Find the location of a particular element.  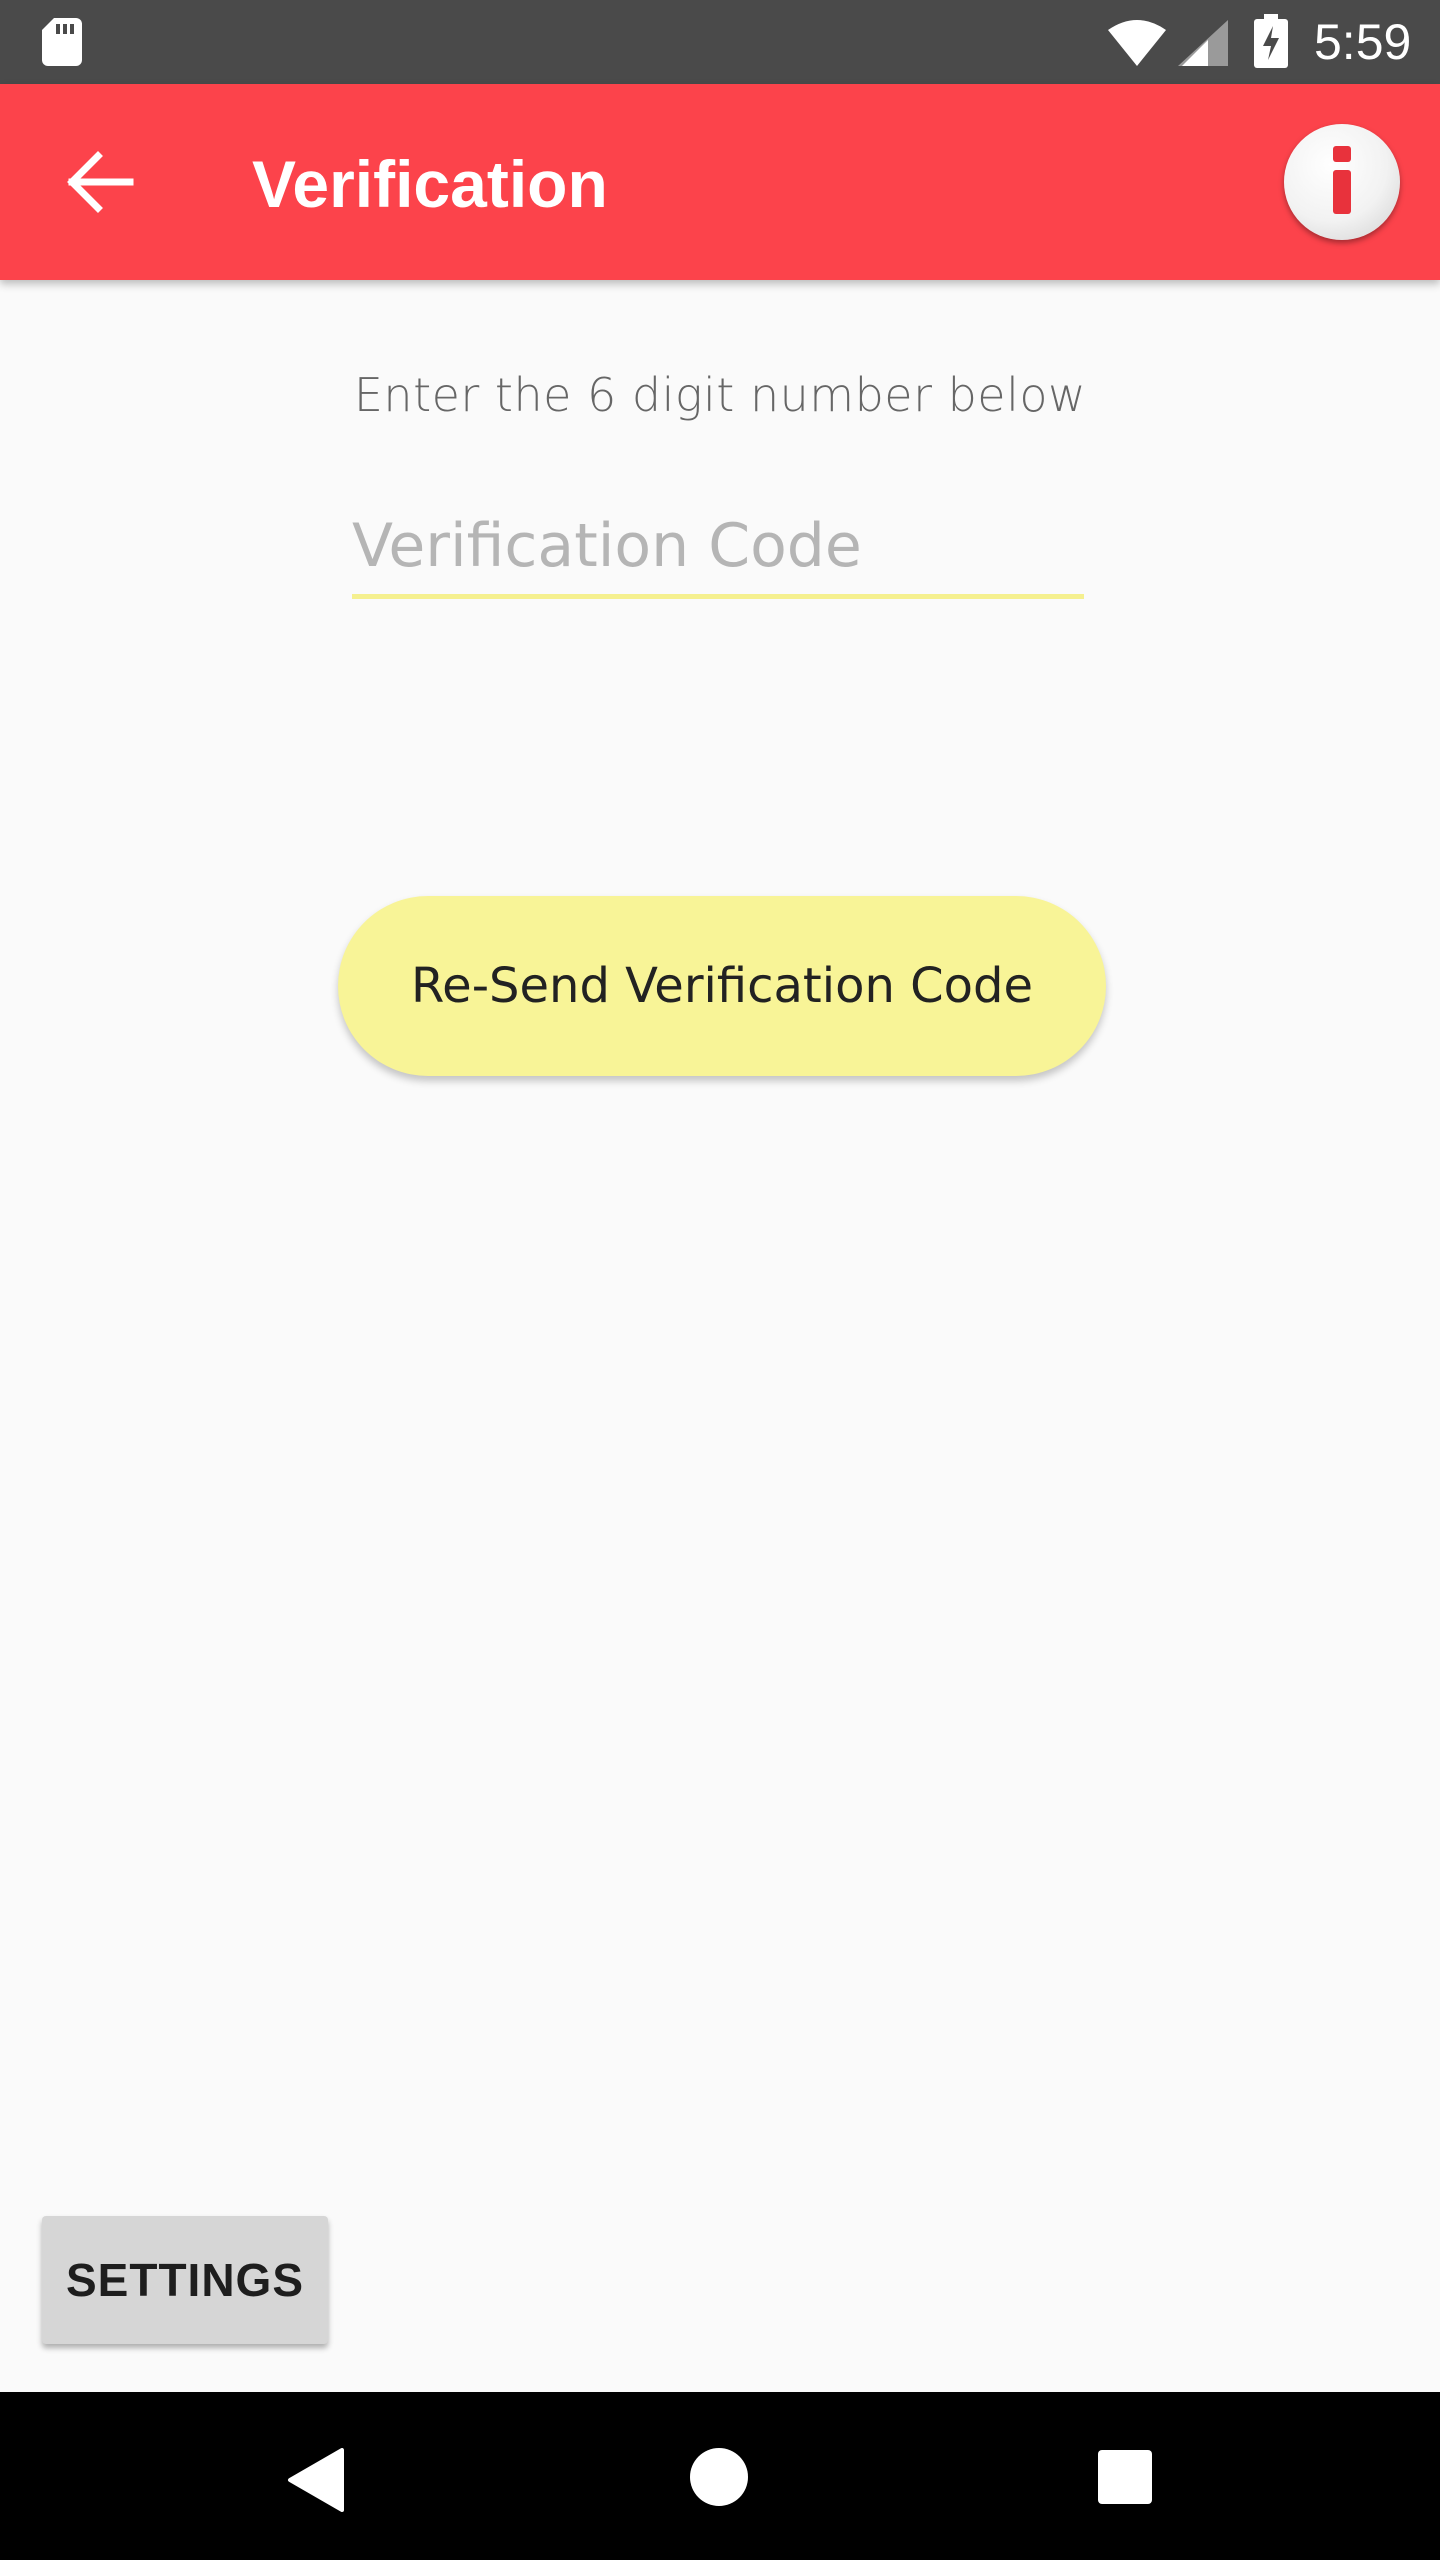

sd-card-icon is located at coordinates (62, 42).